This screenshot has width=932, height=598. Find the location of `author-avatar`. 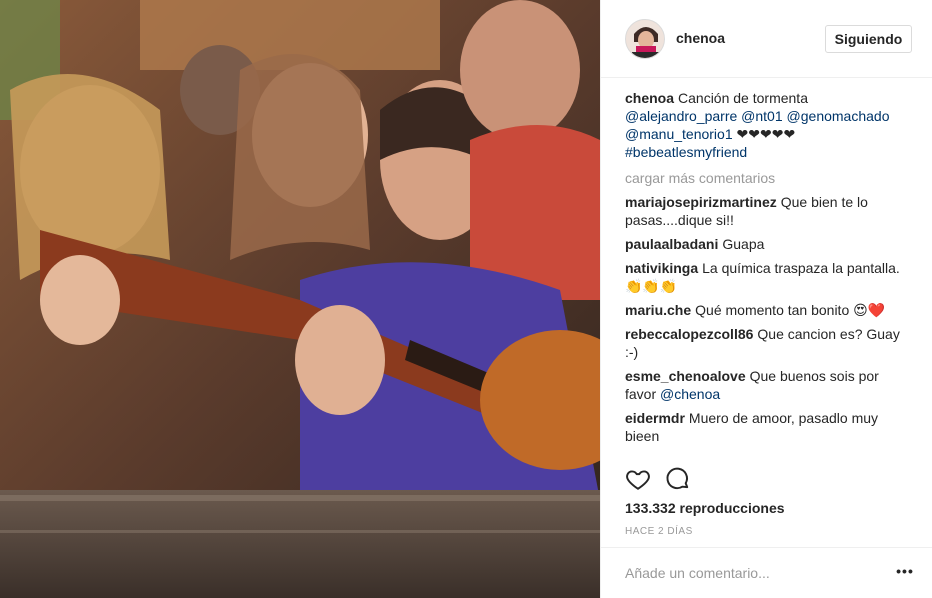

author-avatar is located at coordinates (645, 39).